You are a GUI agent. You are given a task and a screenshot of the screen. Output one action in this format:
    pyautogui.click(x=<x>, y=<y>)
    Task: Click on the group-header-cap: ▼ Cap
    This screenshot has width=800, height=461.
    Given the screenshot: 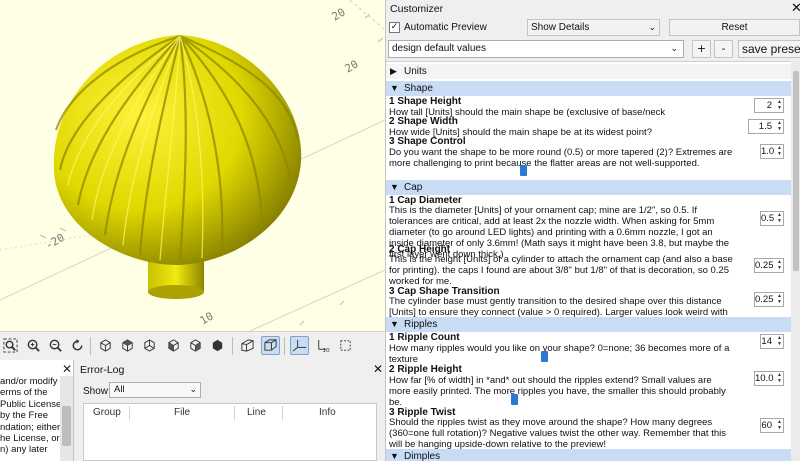 What is the action you would take?
    pyautogui.click(x=588, y=187)
    